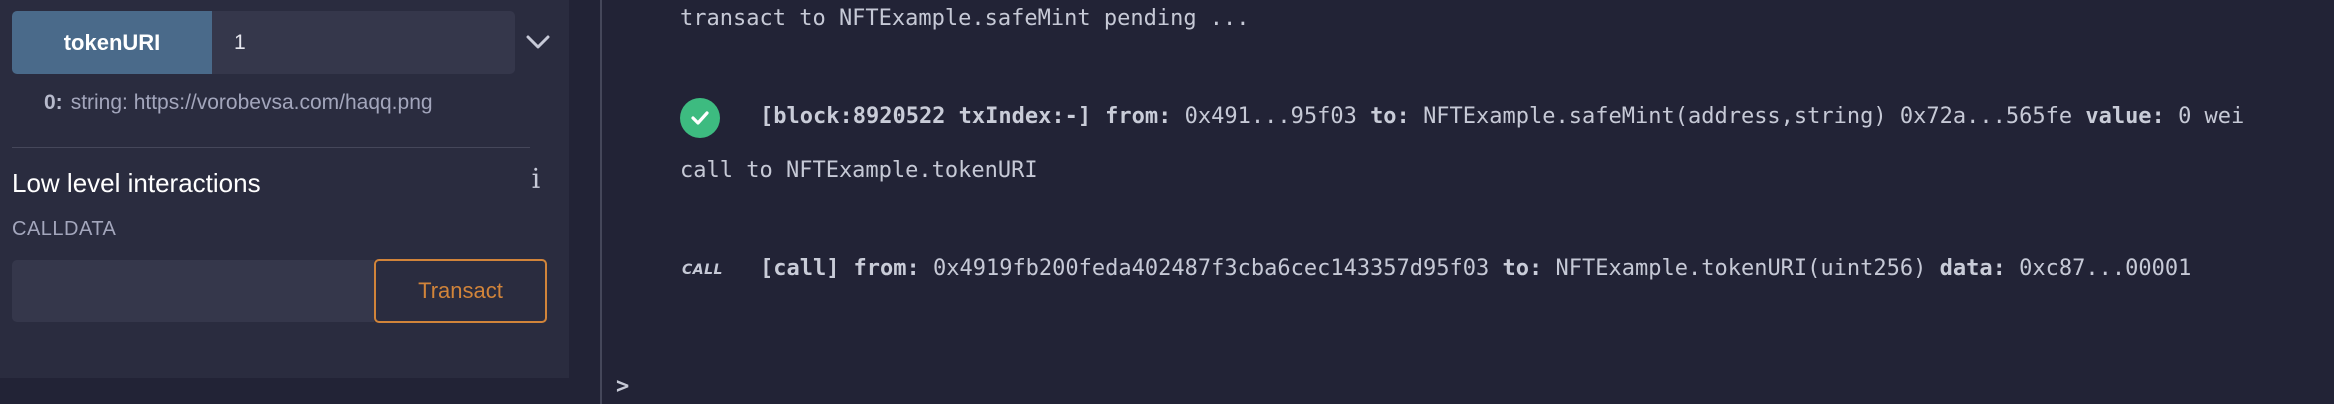 Image resolution: width=2334 pixels, height=404 pixels. What do you see at coordinates (136, 183) in the screenshot?
I see `low-level-interactions-title: Low level interactions` at bounding box center [136, 183].